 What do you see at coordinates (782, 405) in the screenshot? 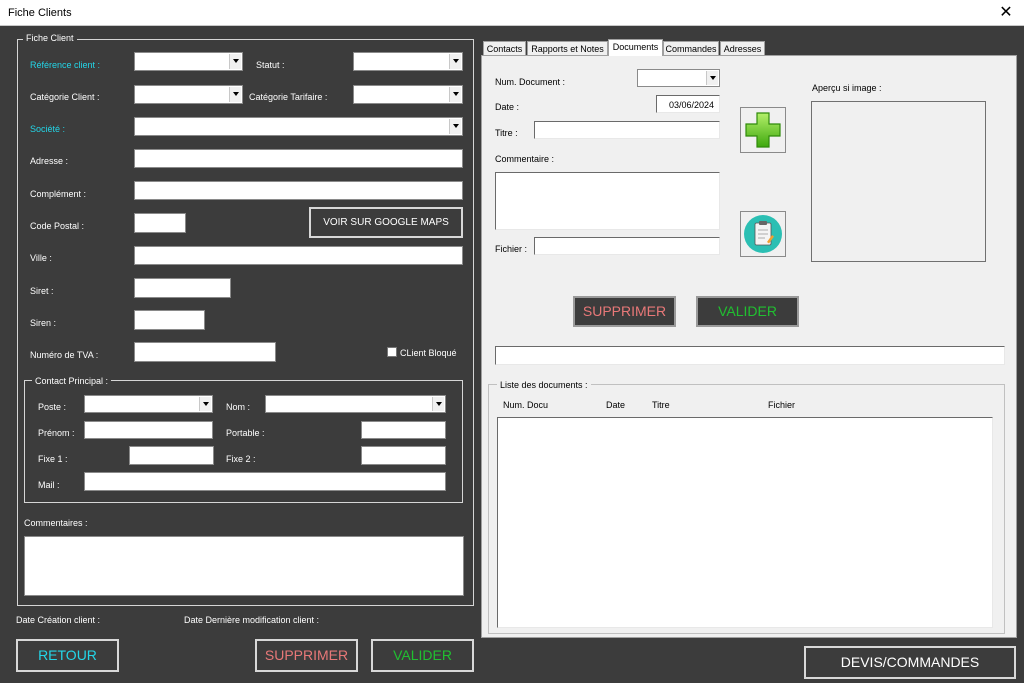
I see `col-fichier: Fichier` at bounding box center [782, 405].